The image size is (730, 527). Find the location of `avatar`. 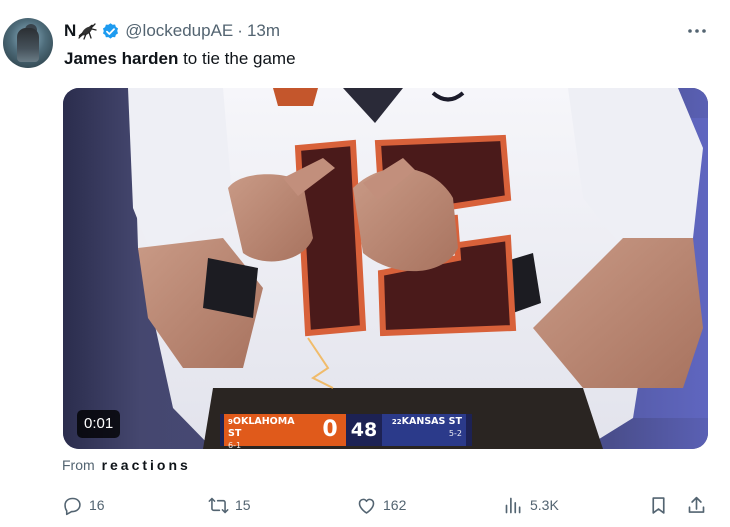

avatar is located at coordinates (28, 43).